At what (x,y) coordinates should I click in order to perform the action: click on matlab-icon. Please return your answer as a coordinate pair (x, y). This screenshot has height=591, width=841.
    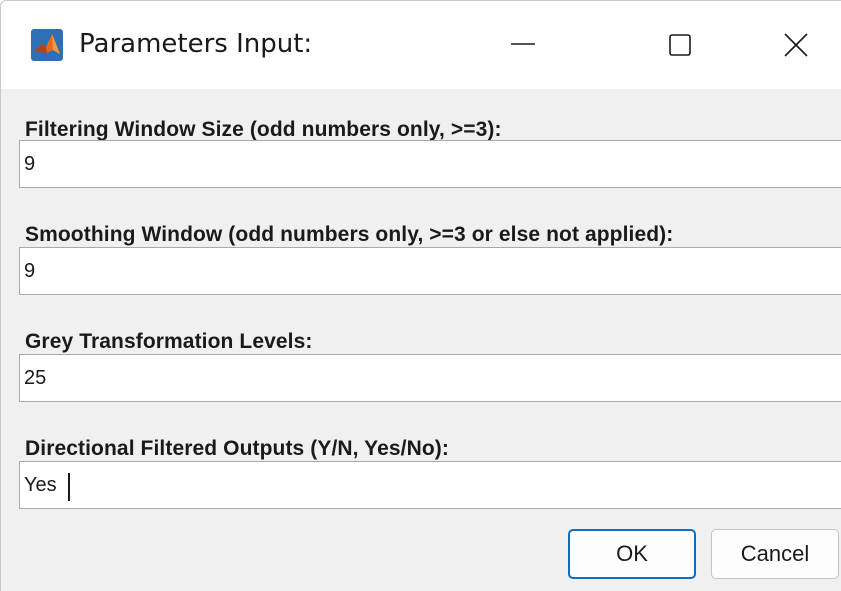
    Looking at the image, I should click on (47, 45).